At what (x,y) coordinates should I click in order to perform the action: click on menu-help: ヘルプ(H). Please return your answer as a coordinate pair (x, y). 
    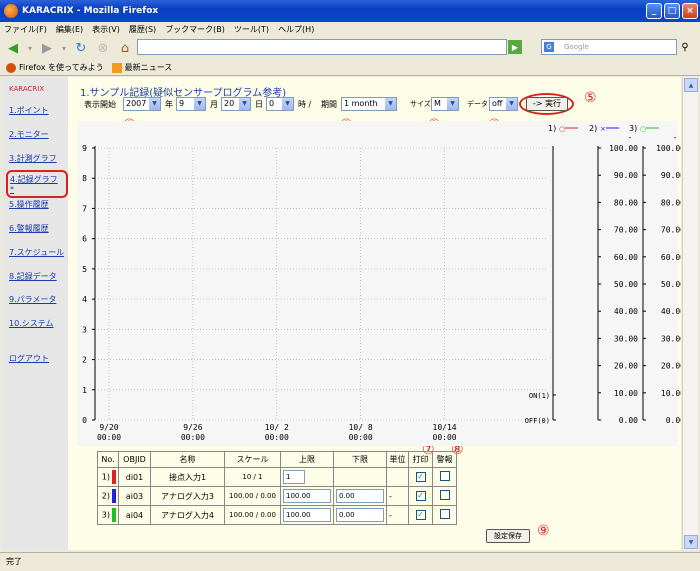
    Looking at the image, I should click on (296, 29).